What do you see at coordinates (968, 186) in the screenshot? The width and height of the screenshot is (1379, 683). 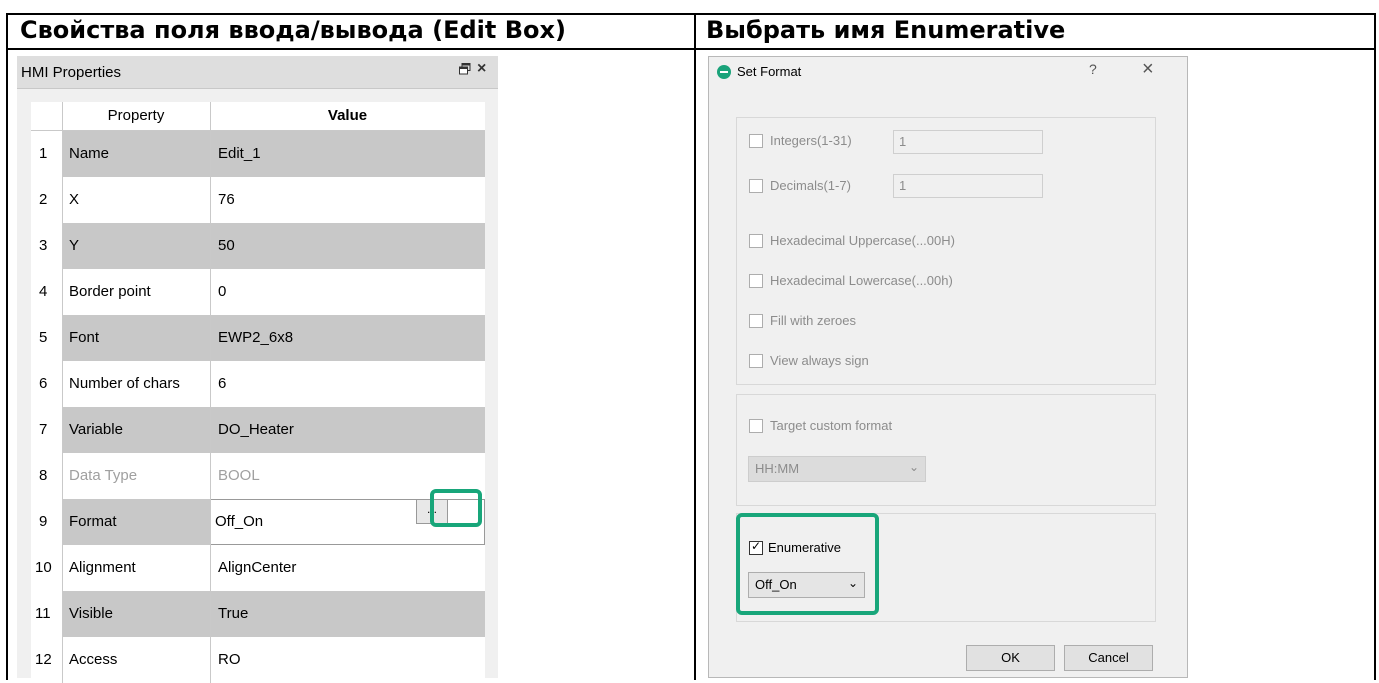 I see `decimals-input: 1` at bounding box center [968, 186].